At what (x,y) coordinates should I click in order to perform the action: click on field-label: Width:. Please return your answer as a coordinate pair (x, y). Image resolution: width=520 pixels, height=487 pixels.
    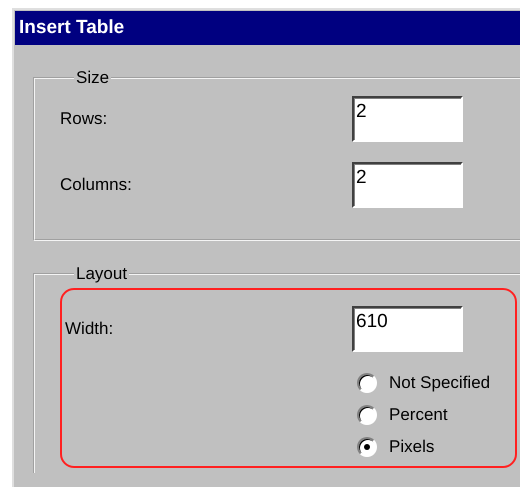
    Looking at the image, I should click on (89, 329).